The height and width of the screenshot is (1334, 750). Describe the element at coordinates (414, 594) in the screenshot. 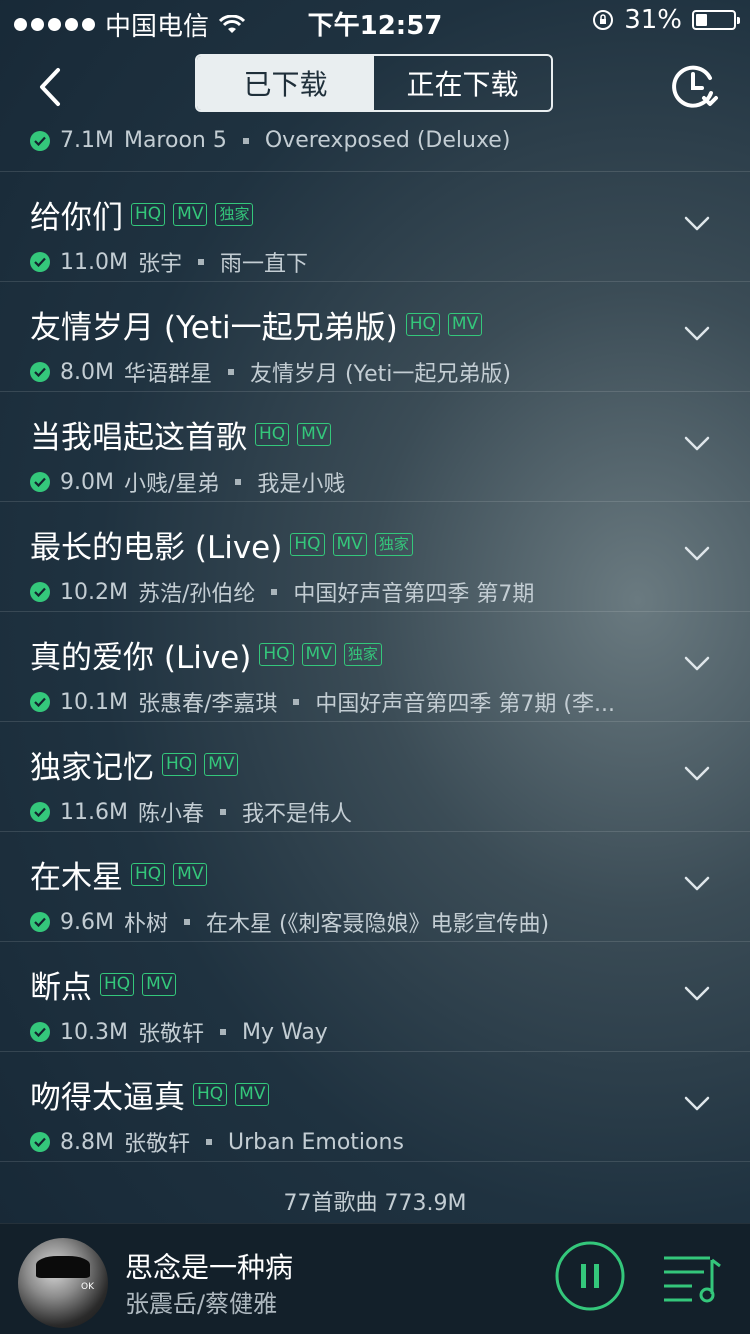

I see `album-name: 中国好声音第四季 第7期` at that location.